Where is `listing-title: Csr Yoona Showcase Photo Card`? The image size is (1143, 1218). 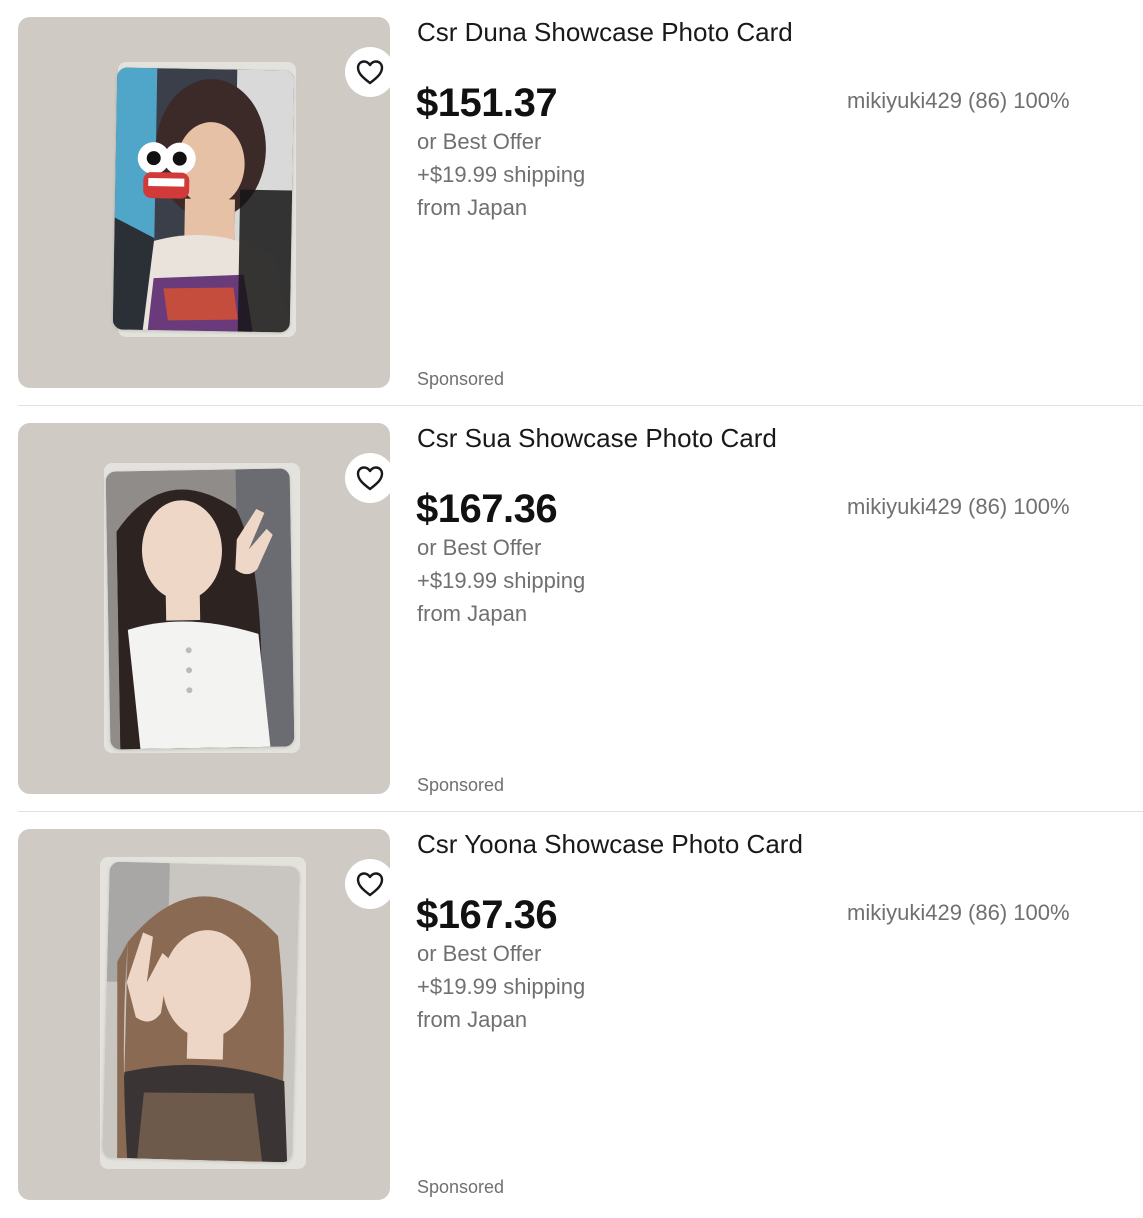 listing-title: Csr Yoona Showcase Photo Card is located at coordinates (610, 844).